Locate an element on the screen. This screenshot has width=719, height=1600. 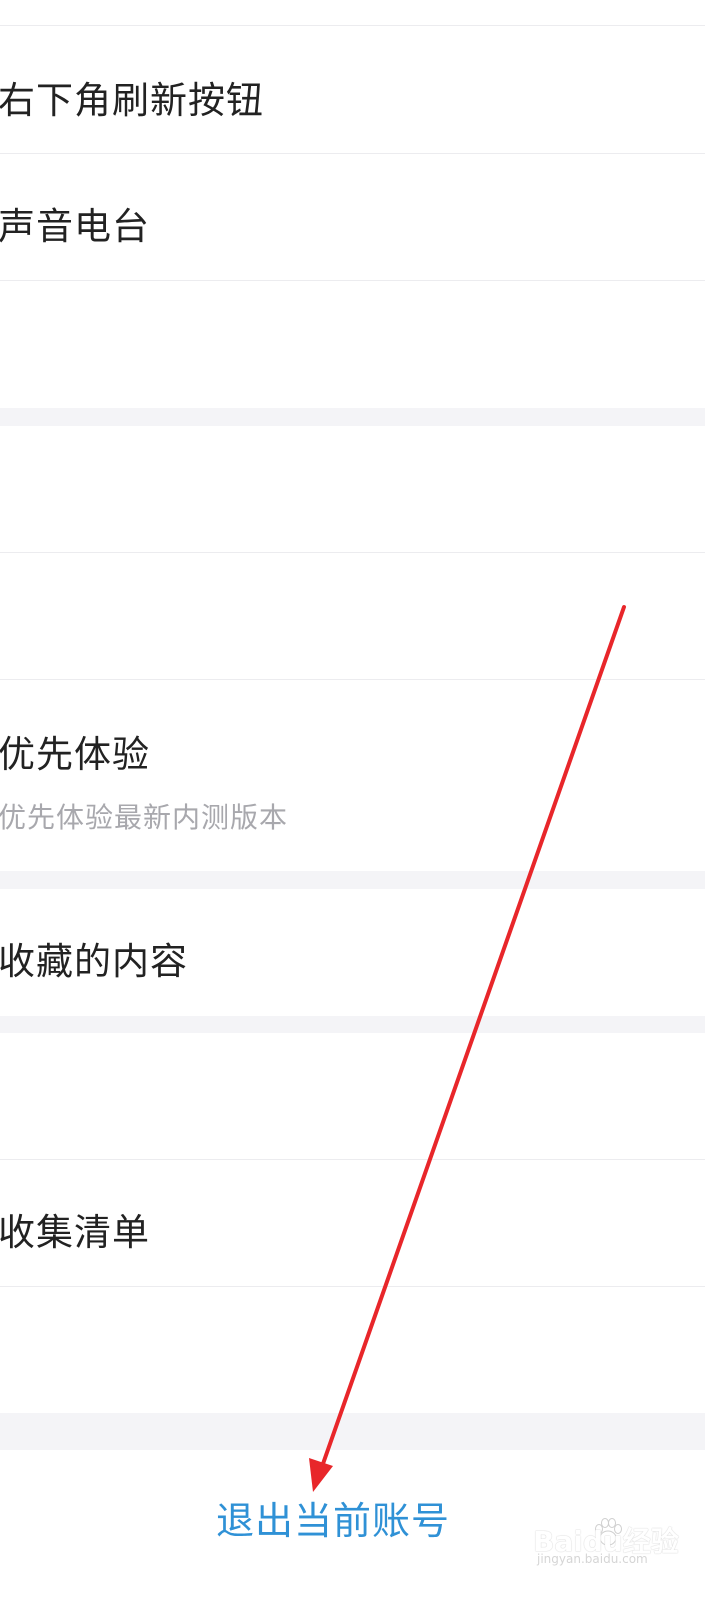
settings-row-label: 优先体验 is located at coordinates (75, 754).